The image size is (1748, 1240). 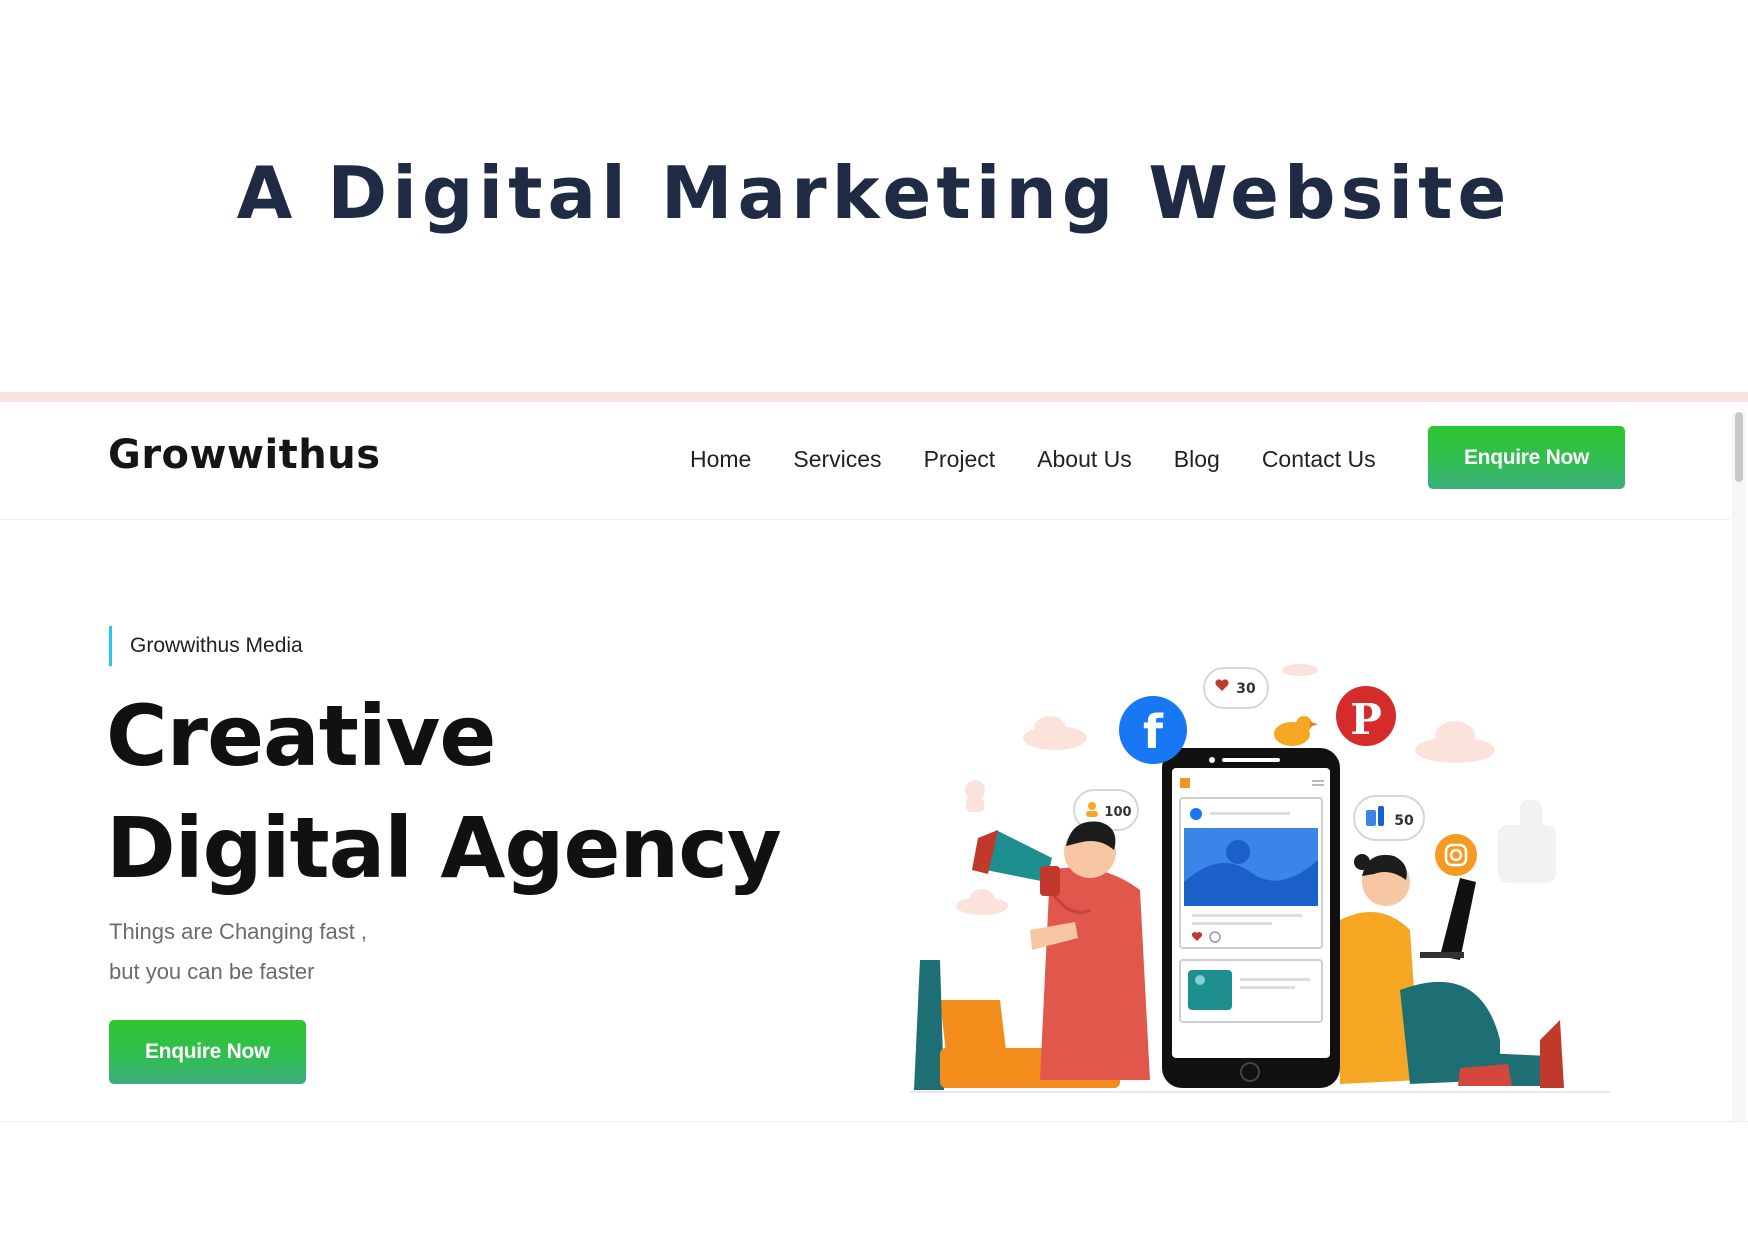 What do you see at coordinates (1526, 457) in the screenshot?
I see `nav-enquire-button: Enquire Now` at bounding box center [1526, 457].